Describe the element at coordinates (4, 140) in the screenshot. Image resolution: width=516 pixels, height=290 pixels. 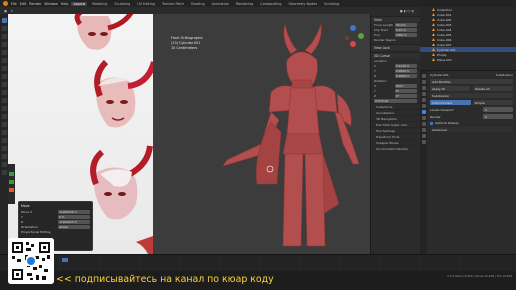
I see `smooth-tool-icon` at that location.